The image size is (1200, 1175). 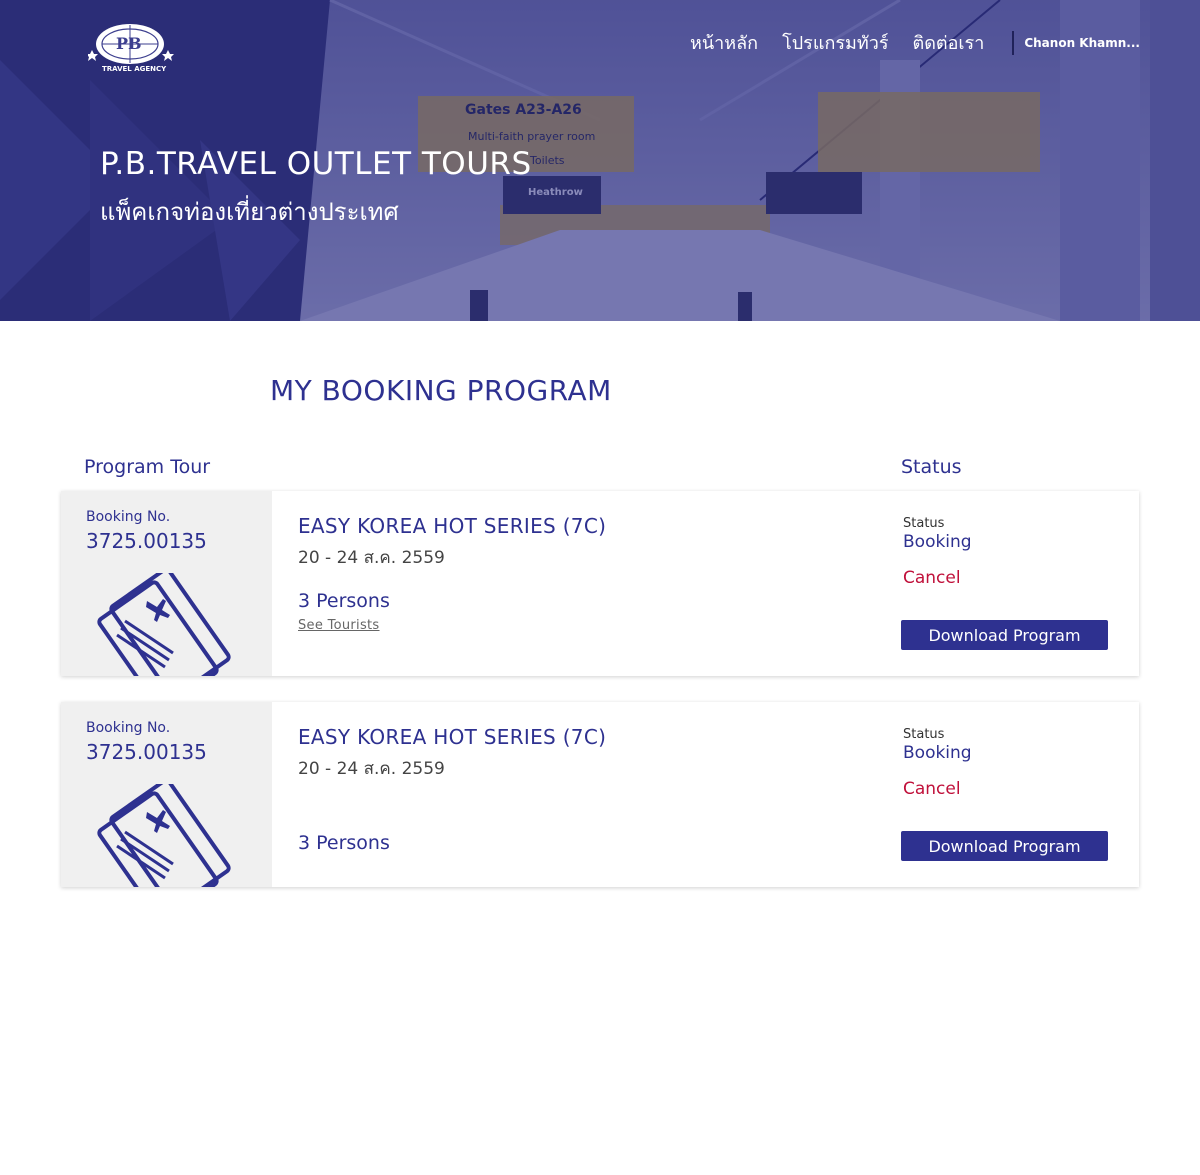 I want to click on column-header-program-tour: Program Tour, so click(x=147, y=467).